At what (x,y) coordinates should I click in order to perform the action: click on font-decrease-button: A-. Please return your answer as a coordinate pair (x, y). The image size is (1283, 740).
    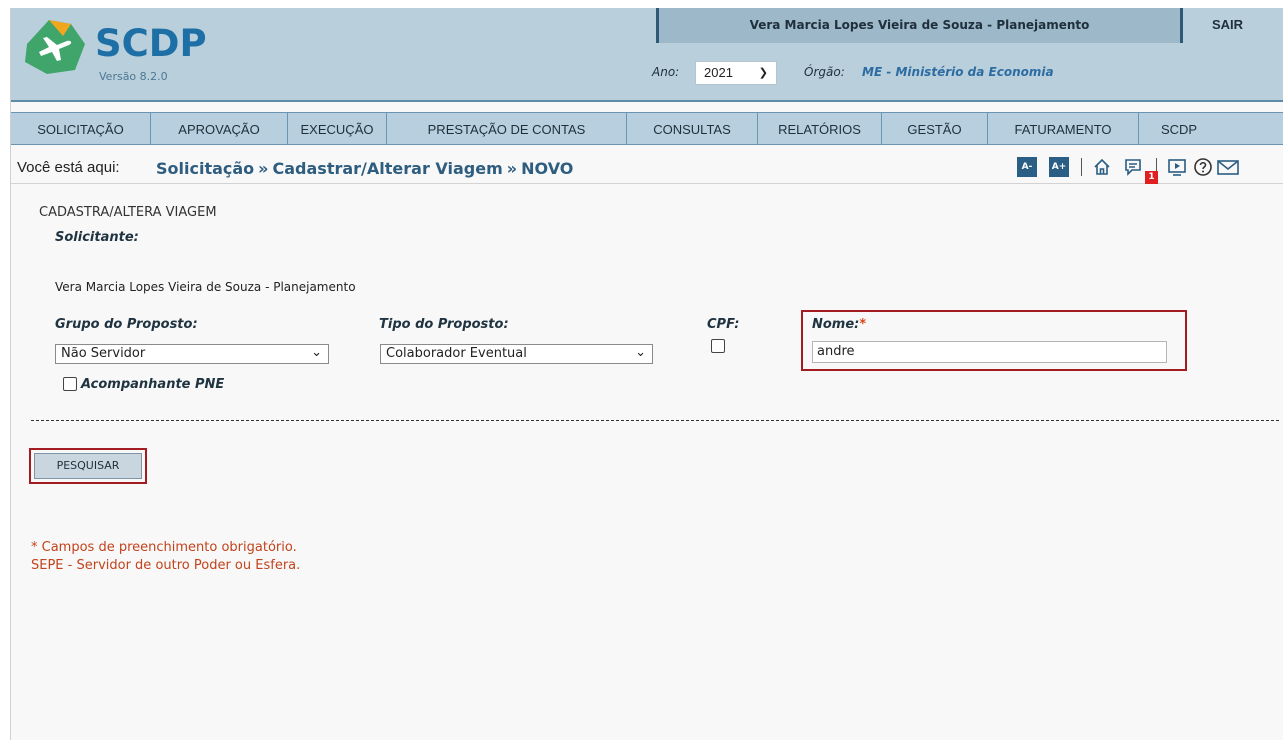
    Looking at the image, I should click on (1027, 167).